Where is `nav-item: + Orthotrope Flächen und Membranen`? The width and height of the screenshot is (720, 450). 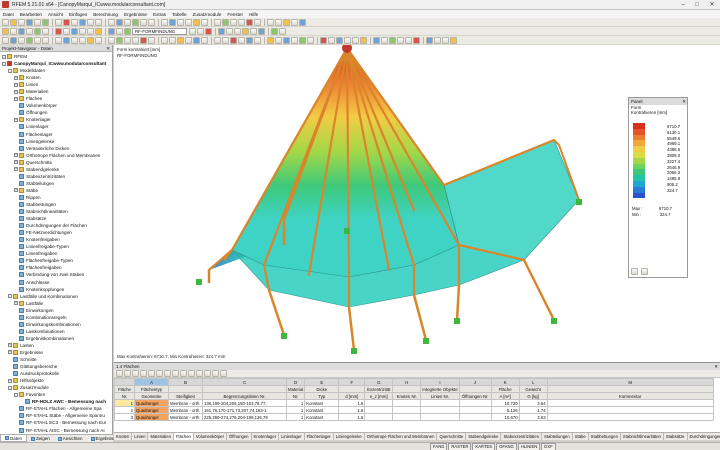
nav-item: + Orthotrope Flächen und Membranen is located at coordinates (56, 155).